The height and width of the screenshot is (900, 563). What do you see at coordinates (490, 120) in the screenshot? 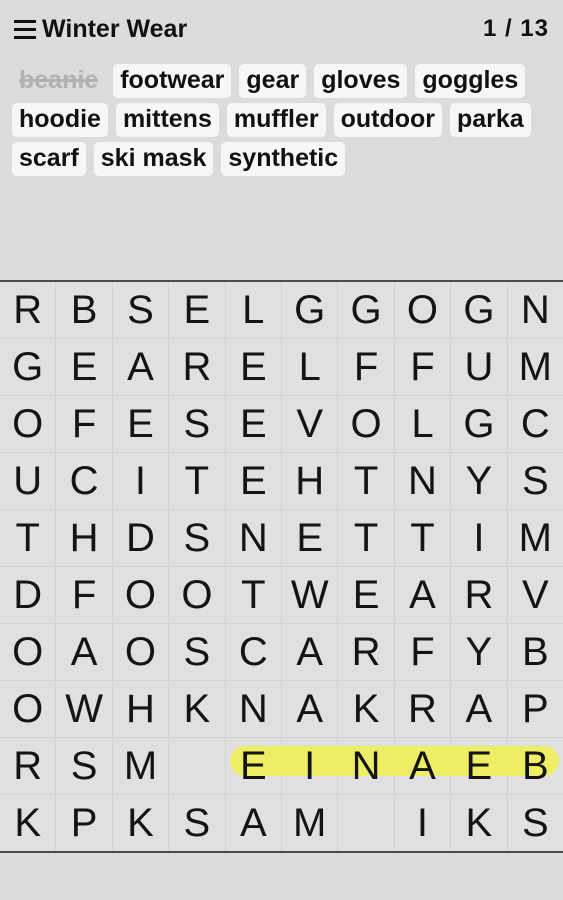
I see `word-chip: parka` at bounding box center [490, 120].